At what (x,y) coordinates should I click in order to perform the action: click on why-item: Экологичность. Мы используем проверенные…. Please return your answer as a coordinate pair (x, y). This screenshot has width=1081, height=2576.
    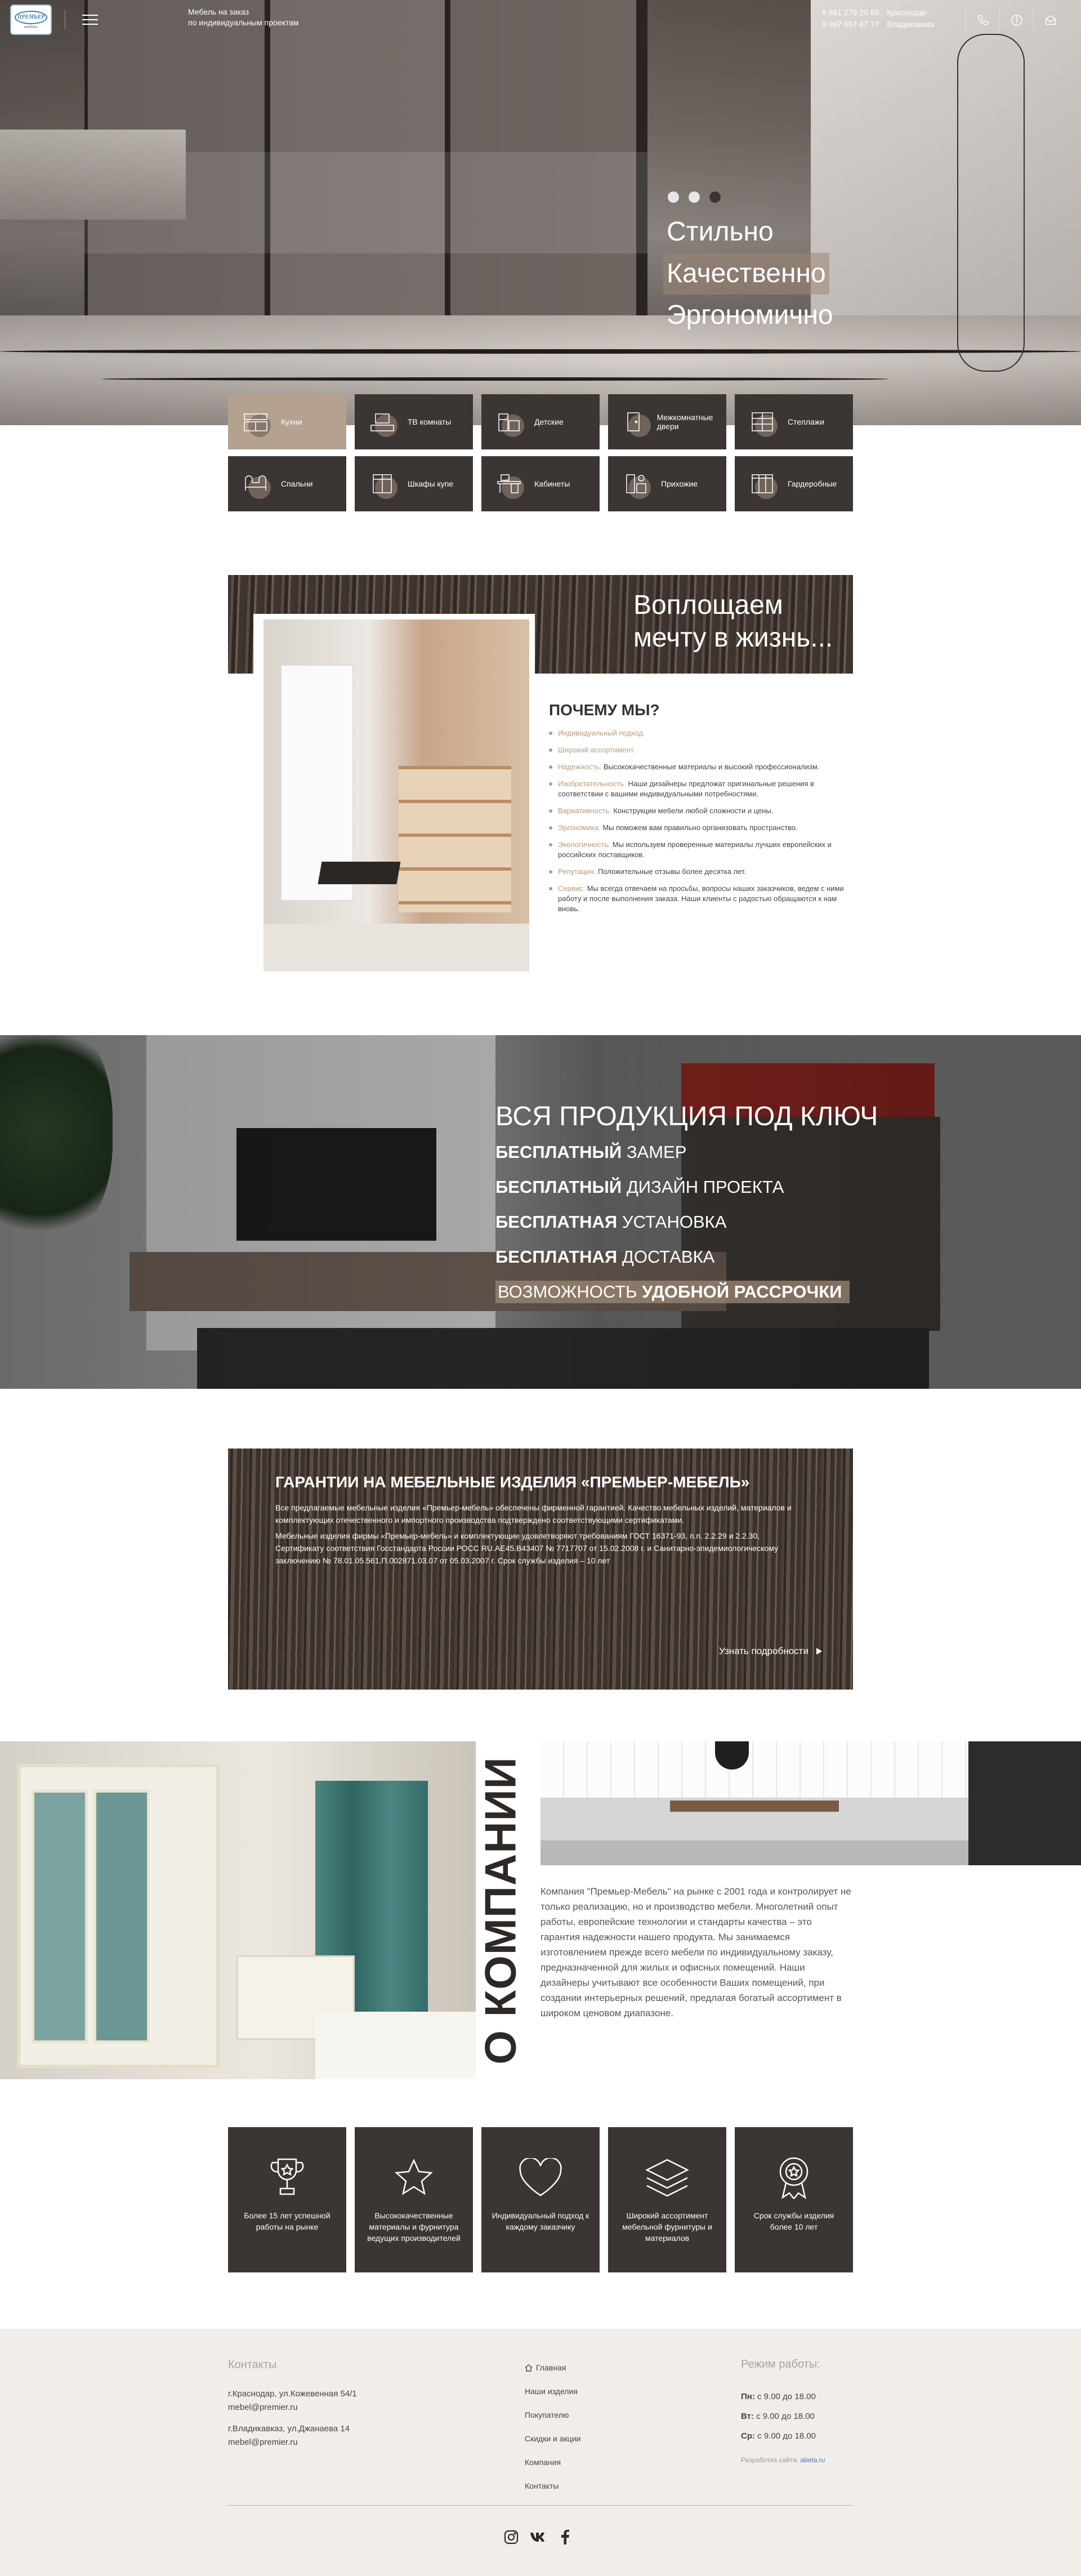
    Looking at the image, I should click on (701, 850).